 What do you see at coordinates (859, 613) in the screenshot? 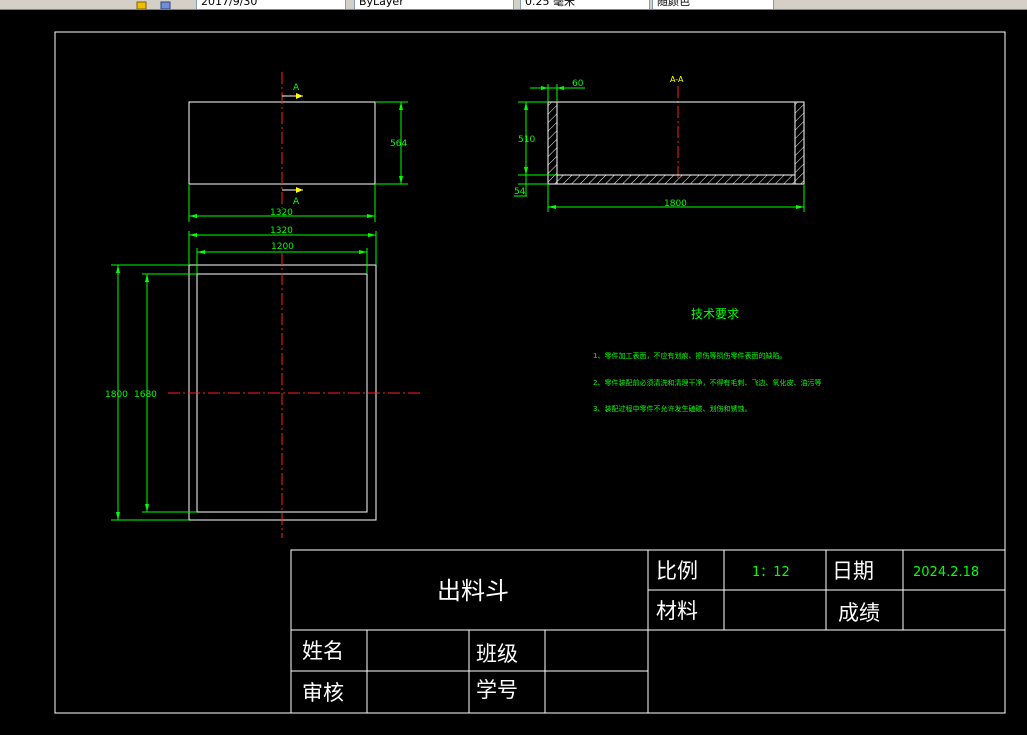
I see `grade-label: 成绩` at bounding box center [859, 613].